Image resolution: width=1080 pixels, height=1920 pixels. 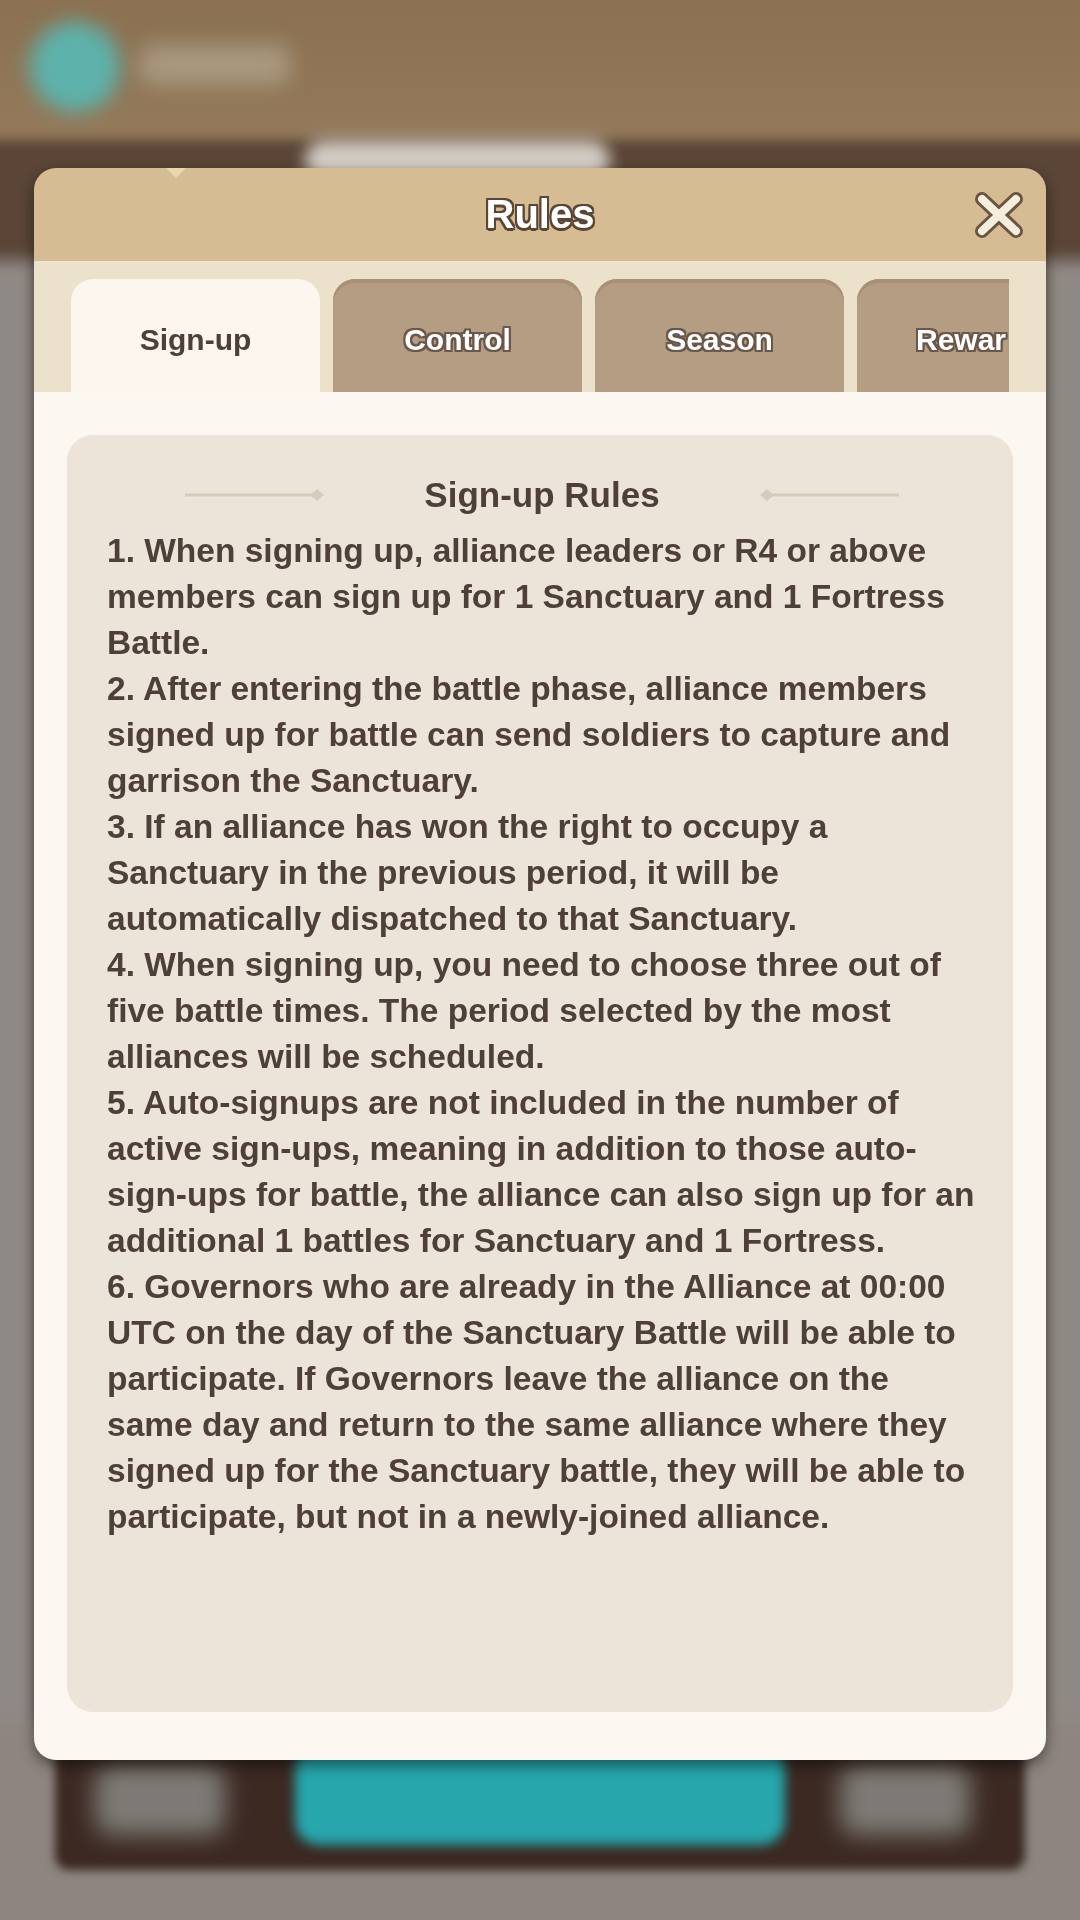 What do you see at coordinates (540, 214) in the screenshot?
I see `dialog-title: Rules` at bounding box center [540, 214].